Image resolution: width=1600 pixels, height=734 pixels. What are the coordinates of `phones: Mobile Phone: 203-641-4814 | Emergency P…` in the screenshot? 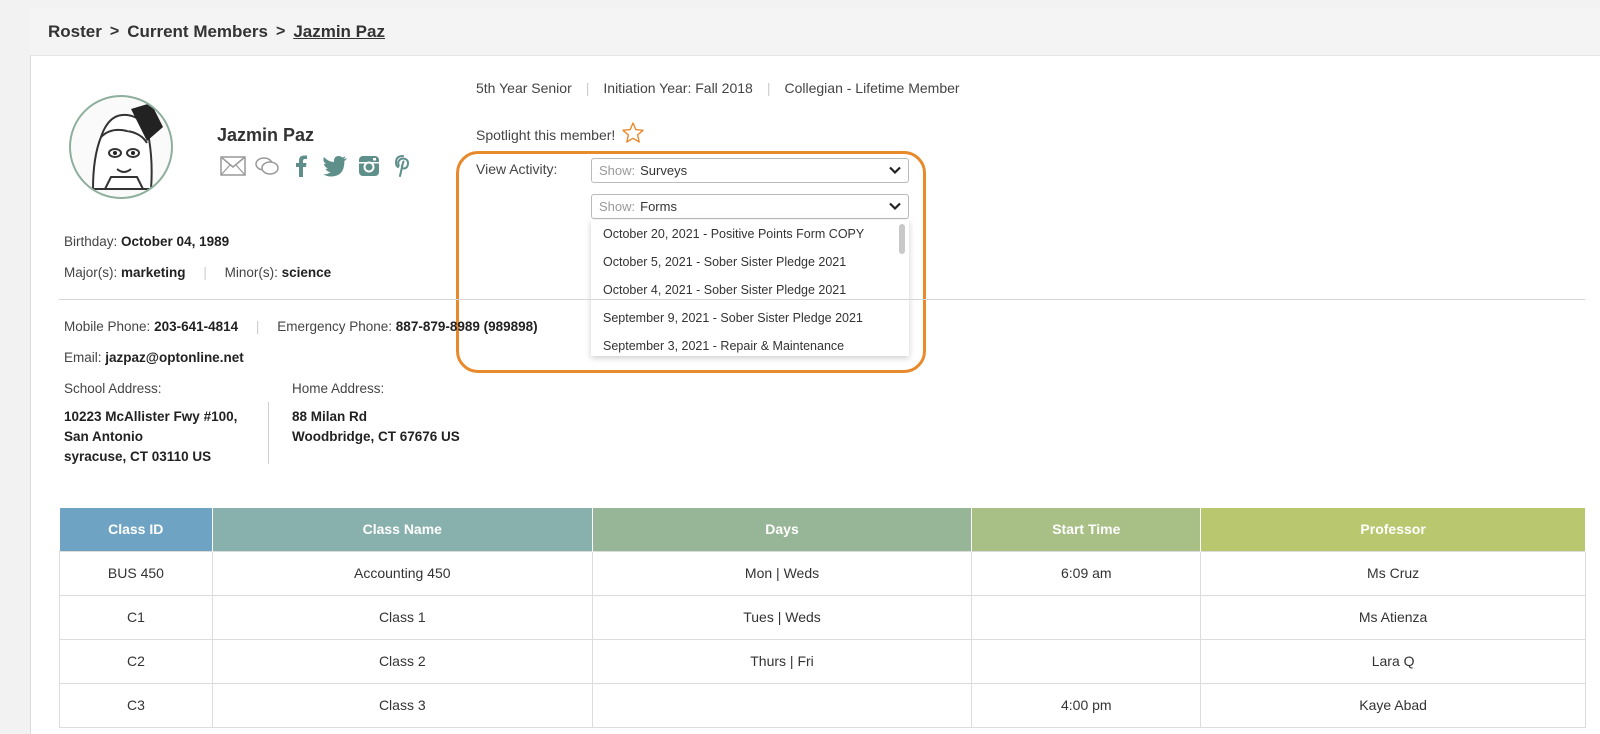 It's located at (301, 326).